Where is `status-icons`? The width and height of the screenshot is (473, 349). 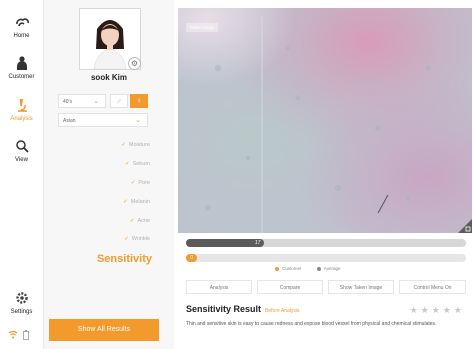
status-icons is located at coordinates (23, 335).